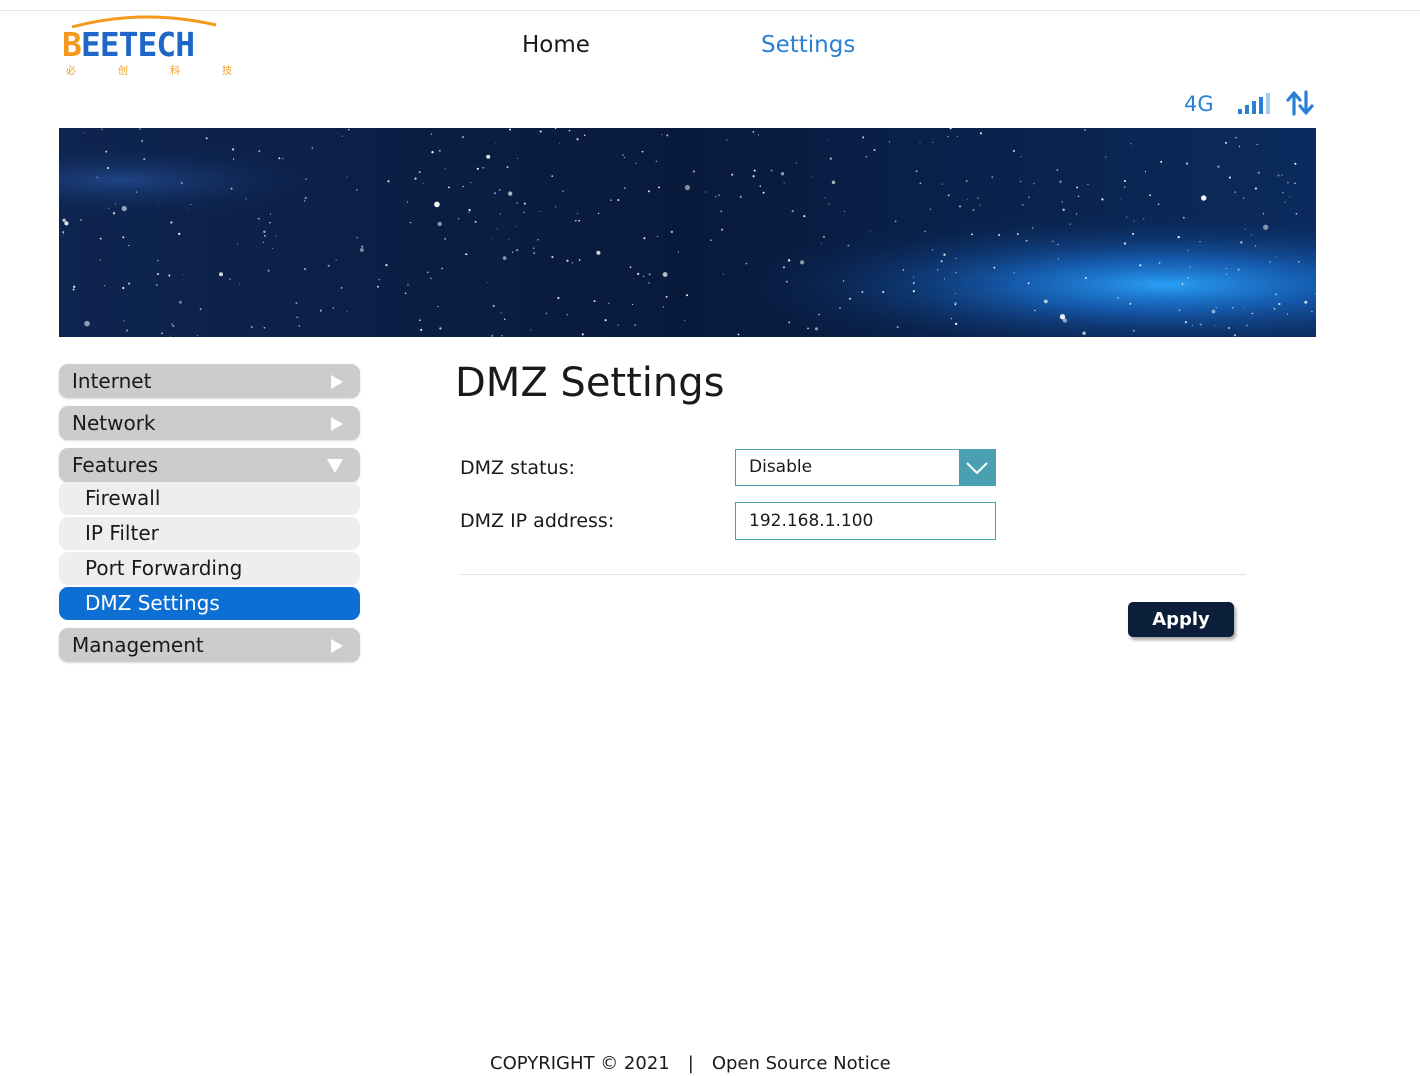 The image size is (1420, 1076). What do you see at coordinates (1181, 619) in the screenshot?
I see `apply-button: Apply` at bounding box center [1181, 619].